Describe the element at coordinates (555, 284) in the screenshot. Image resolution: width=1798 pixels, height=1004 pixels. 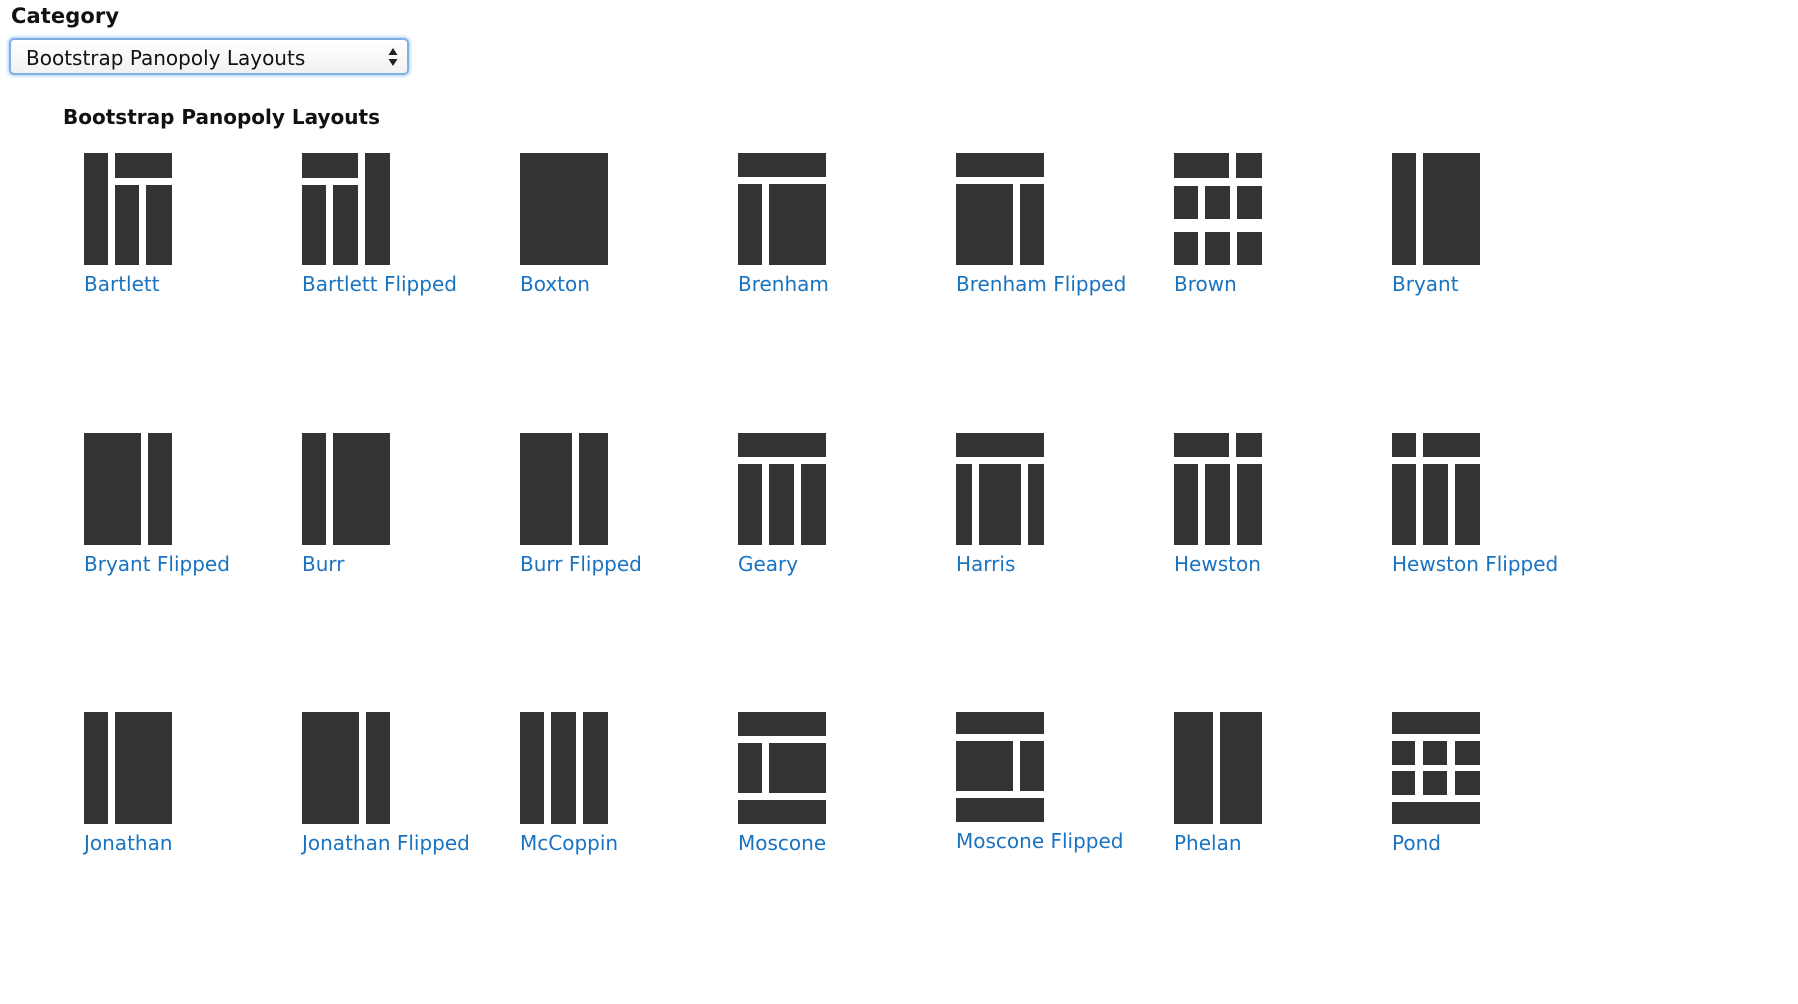
I see `layout-name: Boxton` at that location.